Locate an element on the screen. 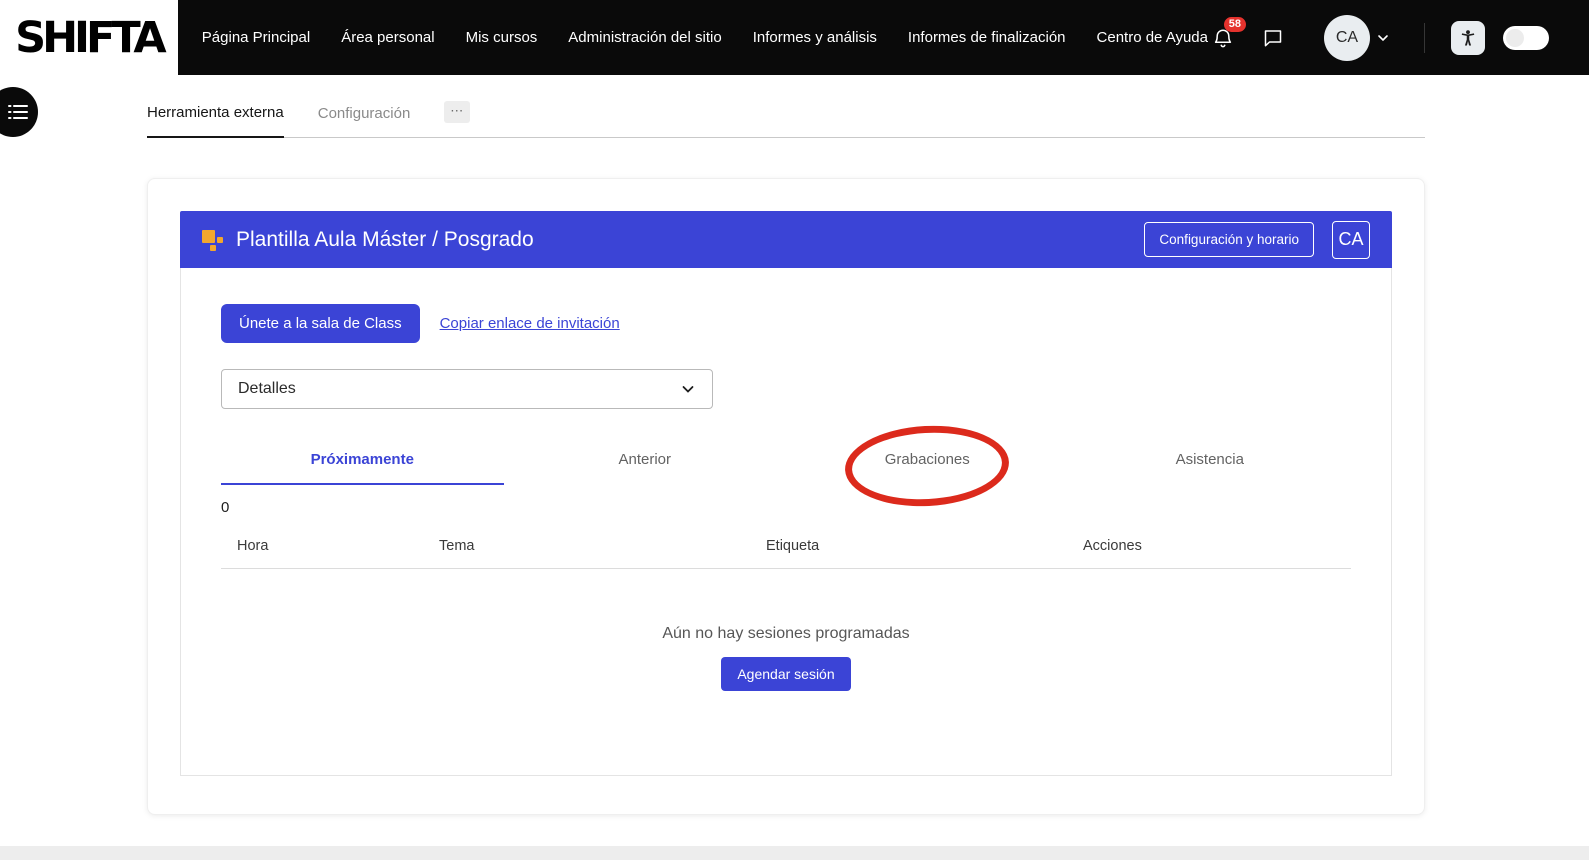 The image size is (1589, 860). nav-item-site-admin: Administración del sitio is located at coordinates (644, 37).